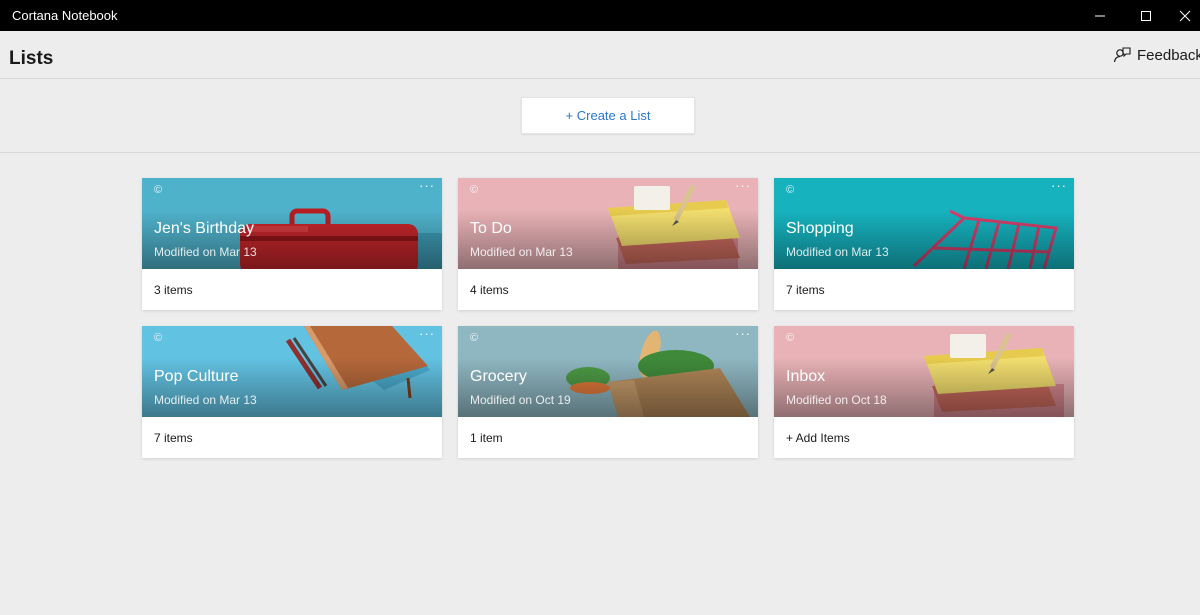  Describe the element at coordinates (31, 58) in the screenshot. I see `page-title: Lists` at that location.